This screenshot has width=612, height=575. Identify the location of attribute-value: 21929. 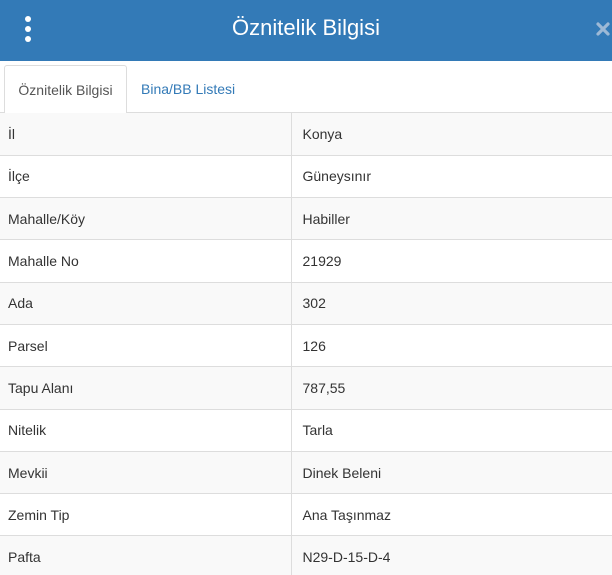
(322, 261).